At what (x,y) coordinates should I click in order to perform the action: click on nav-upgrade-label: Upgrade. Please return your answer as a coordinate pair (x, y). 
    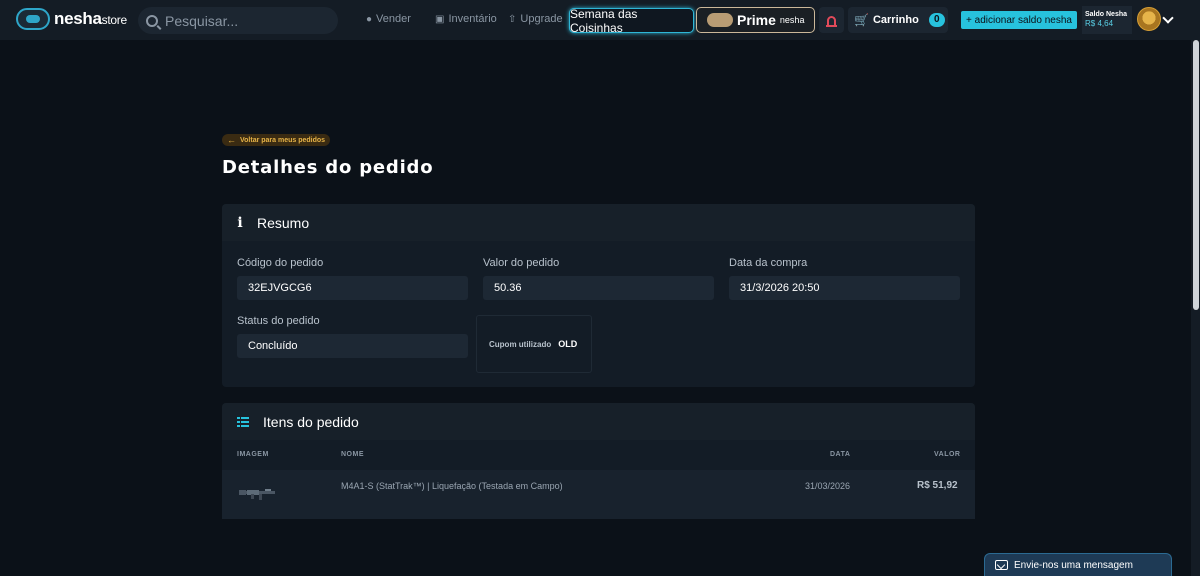
    Looking at the image, I should click on (541, 19).